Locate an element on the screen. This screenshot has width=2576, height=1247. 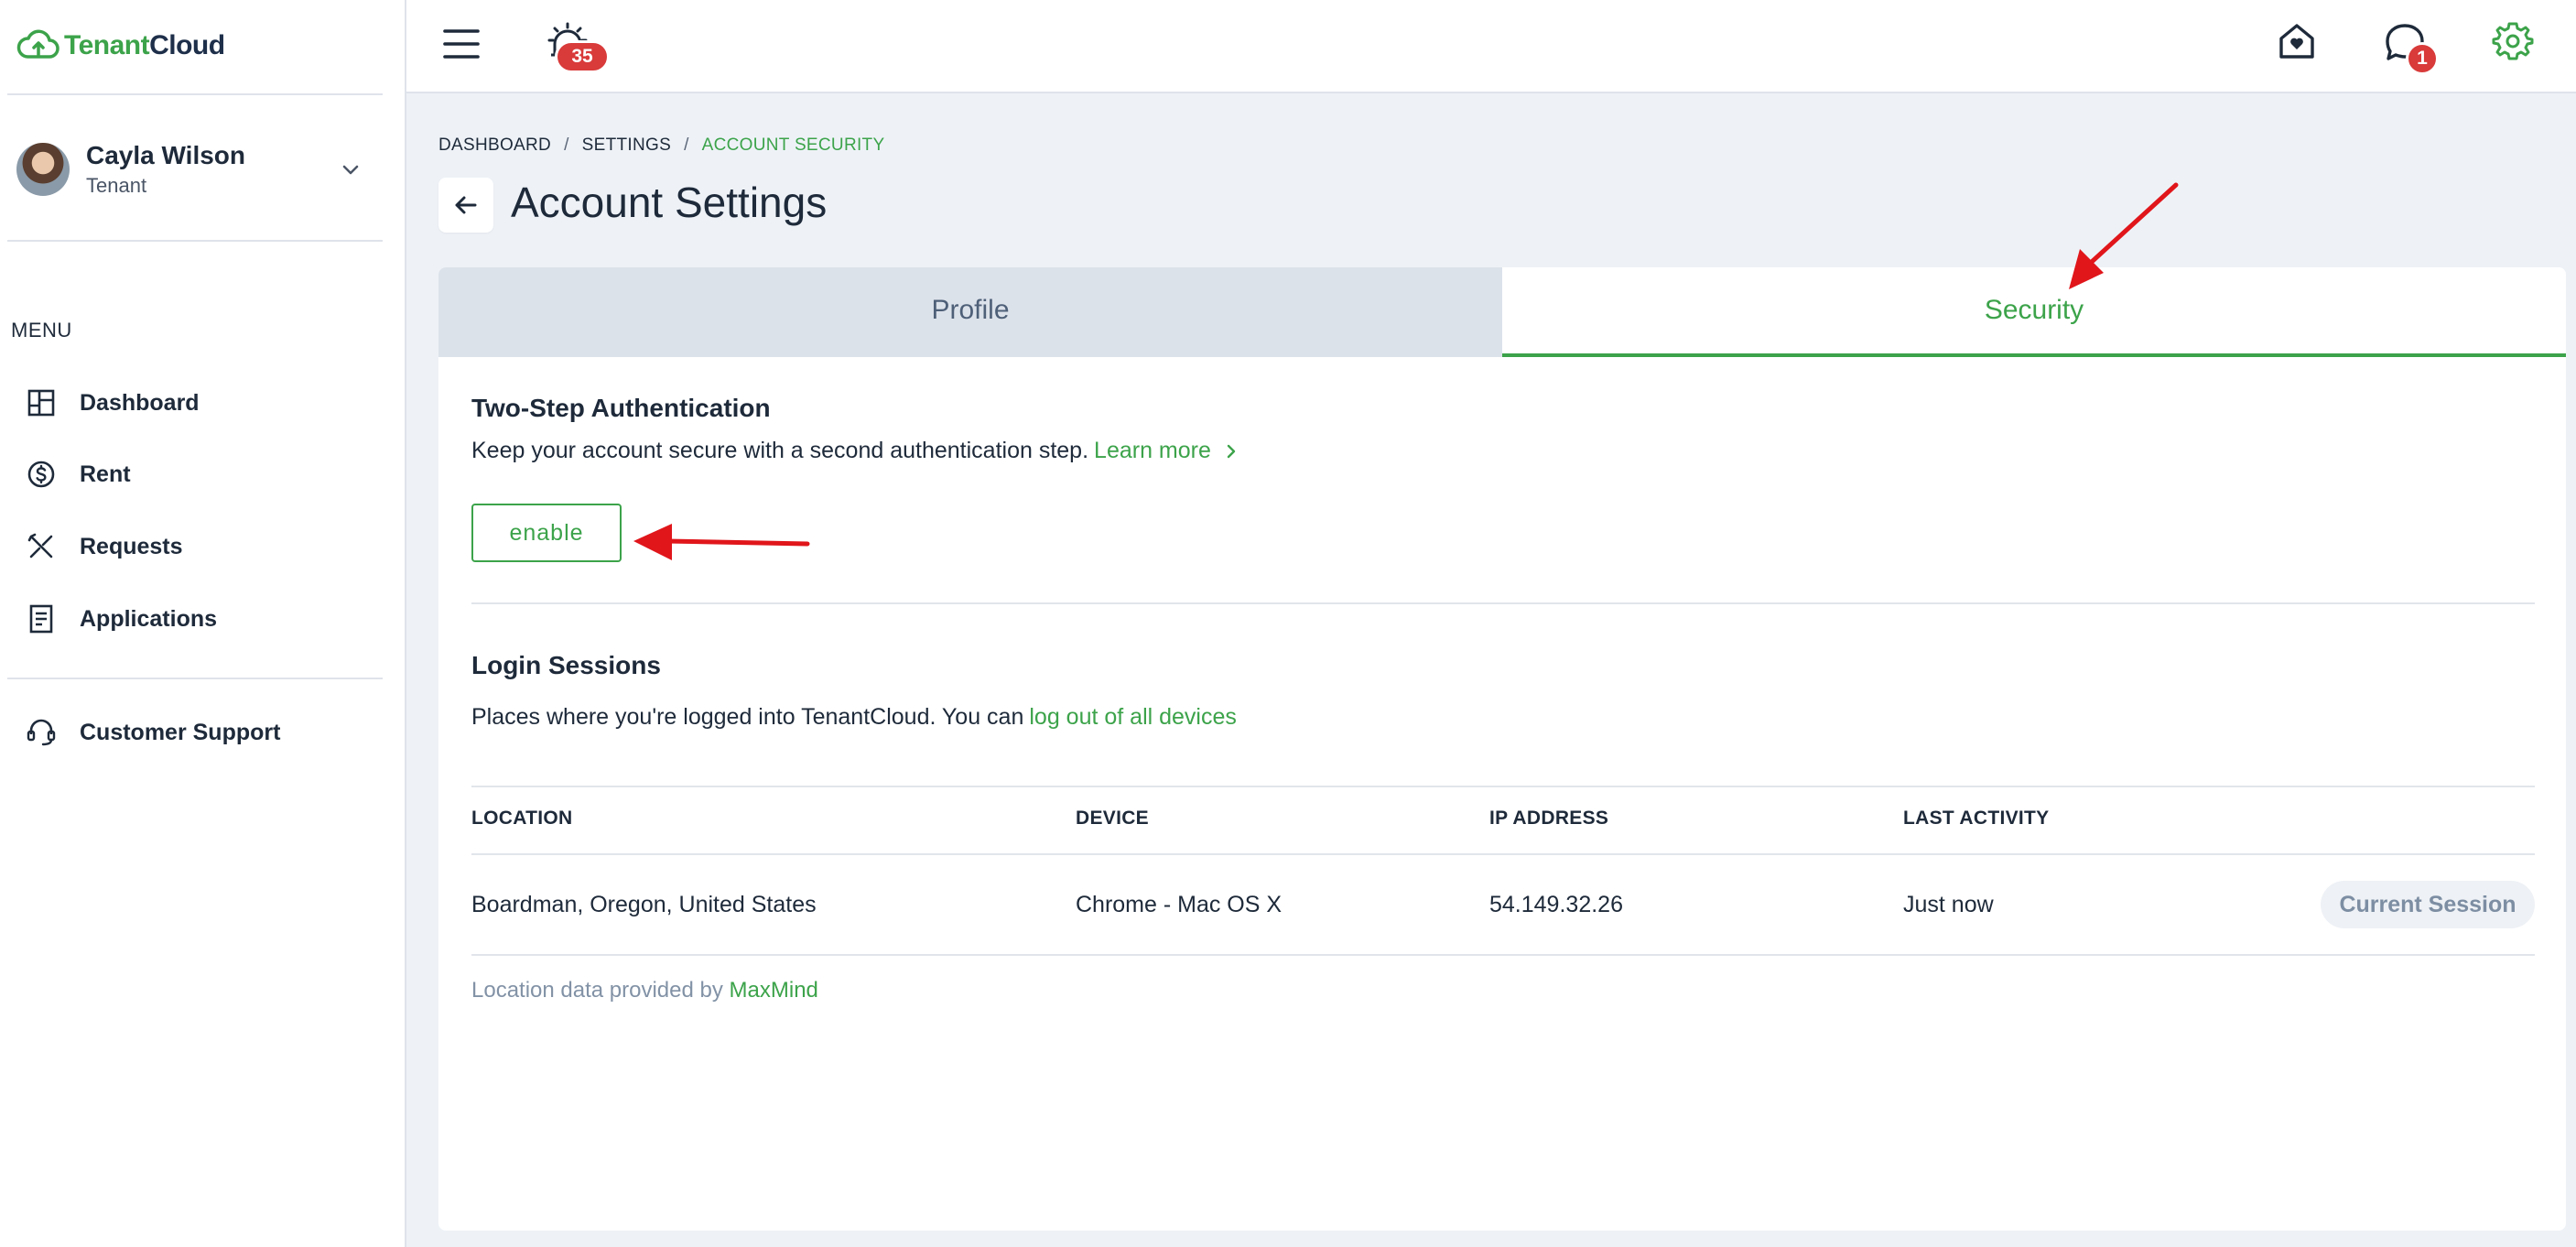
current-session-badge: Current Session is located at coordinates (2428, 904).